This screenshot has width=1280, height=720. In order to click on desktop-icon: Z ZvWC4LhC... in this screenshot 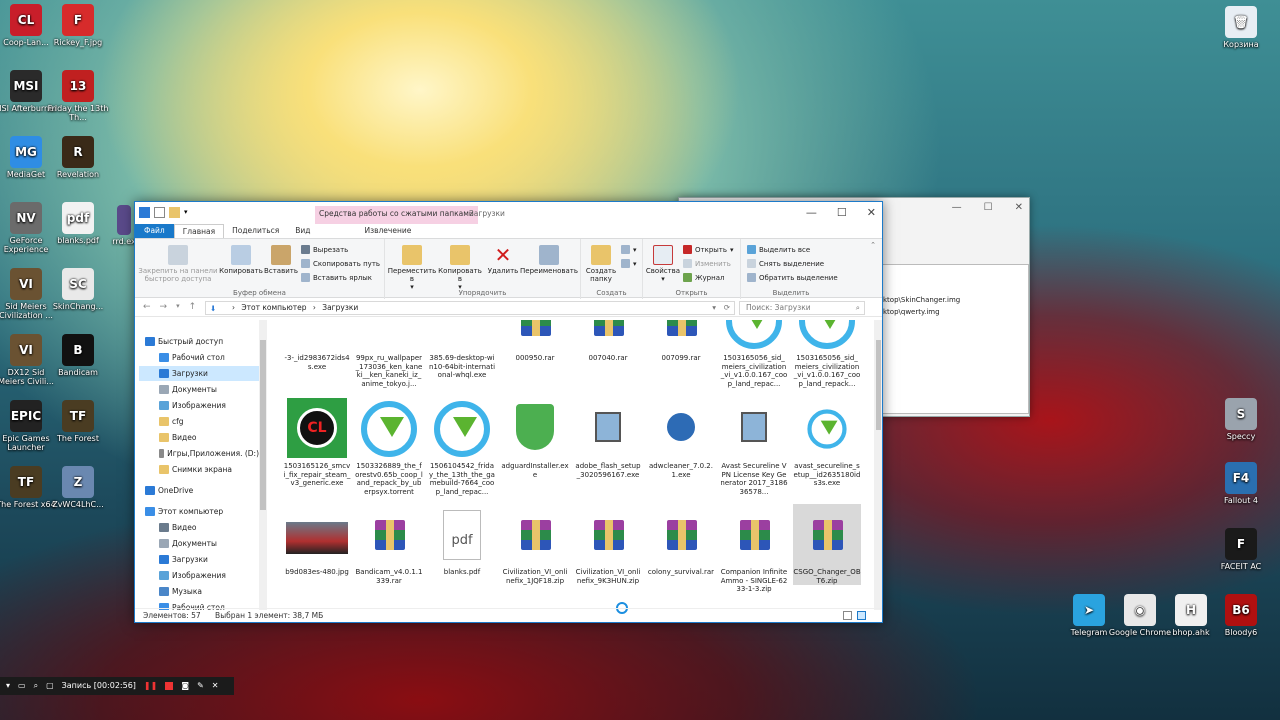, I will do `click(78, 487)`.